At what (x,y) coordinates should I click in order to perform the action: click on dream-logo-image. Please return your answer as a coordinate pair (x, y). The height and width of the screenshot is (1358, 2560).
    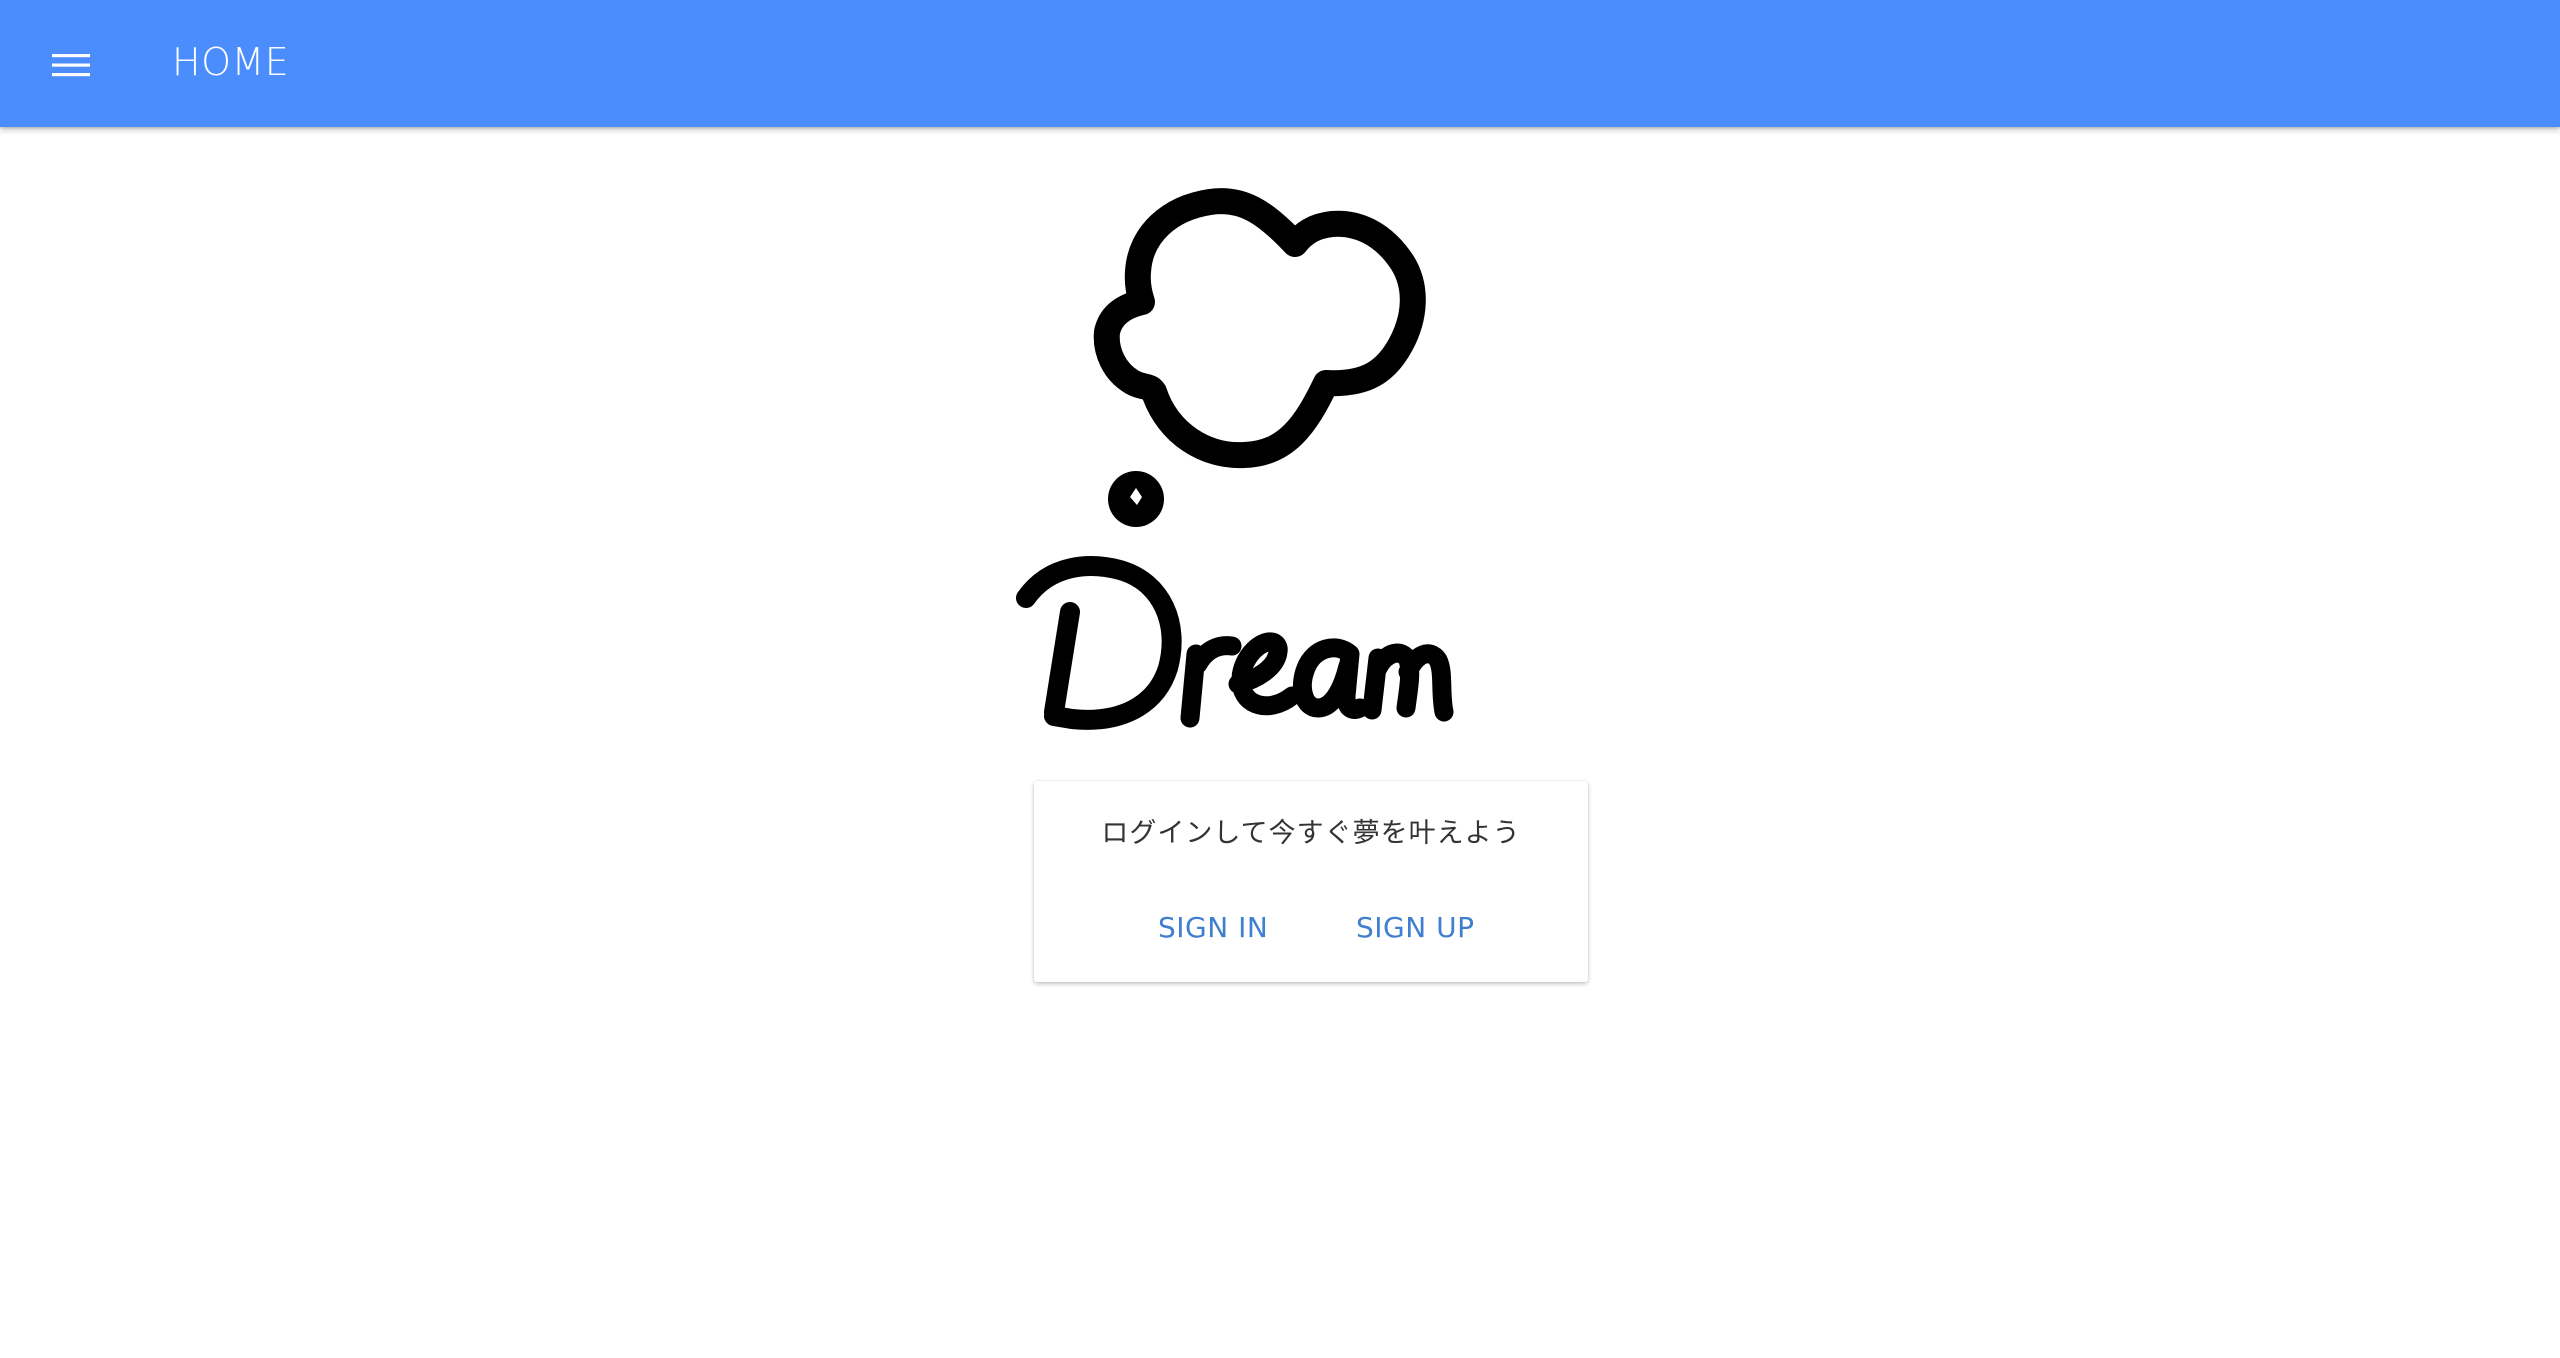
    Looking at the image, I should click on (1235, 459).